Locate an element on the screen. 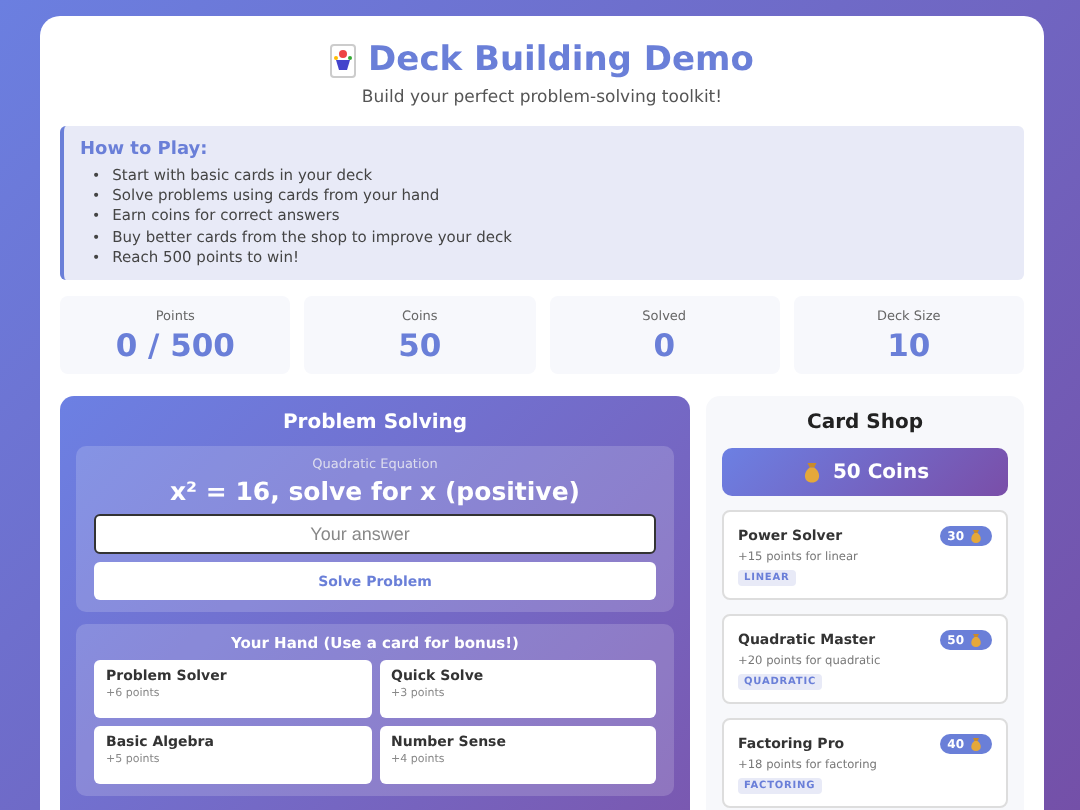  playing-card-icon is located at coordinates (343, 60).